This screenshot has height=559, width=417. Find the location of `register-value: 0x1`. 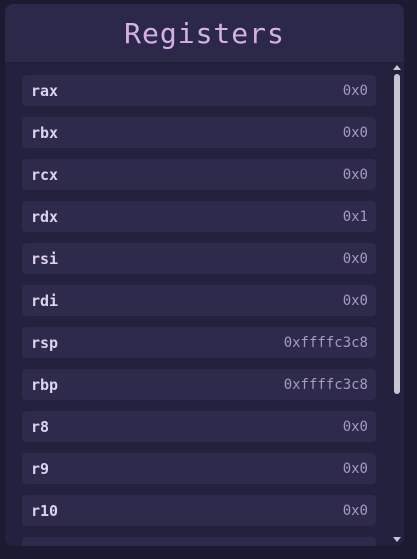

register-value: 0x1 is located at coordinates (355, 216).